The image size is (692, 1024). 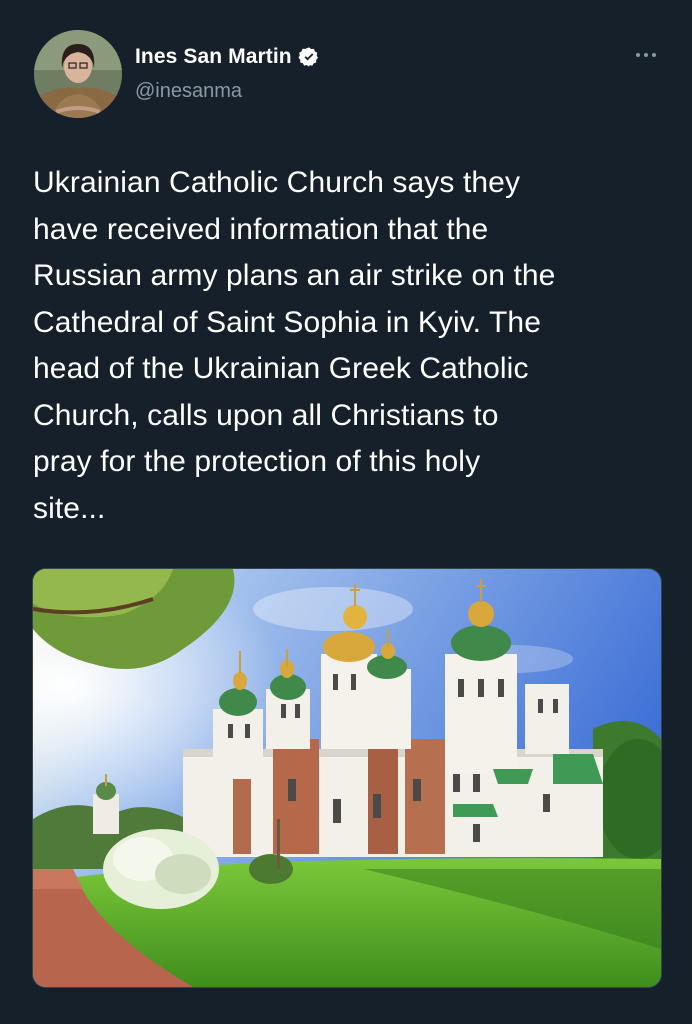 I want to click on author-handle: @inesanma, so click(x=188, y=91).